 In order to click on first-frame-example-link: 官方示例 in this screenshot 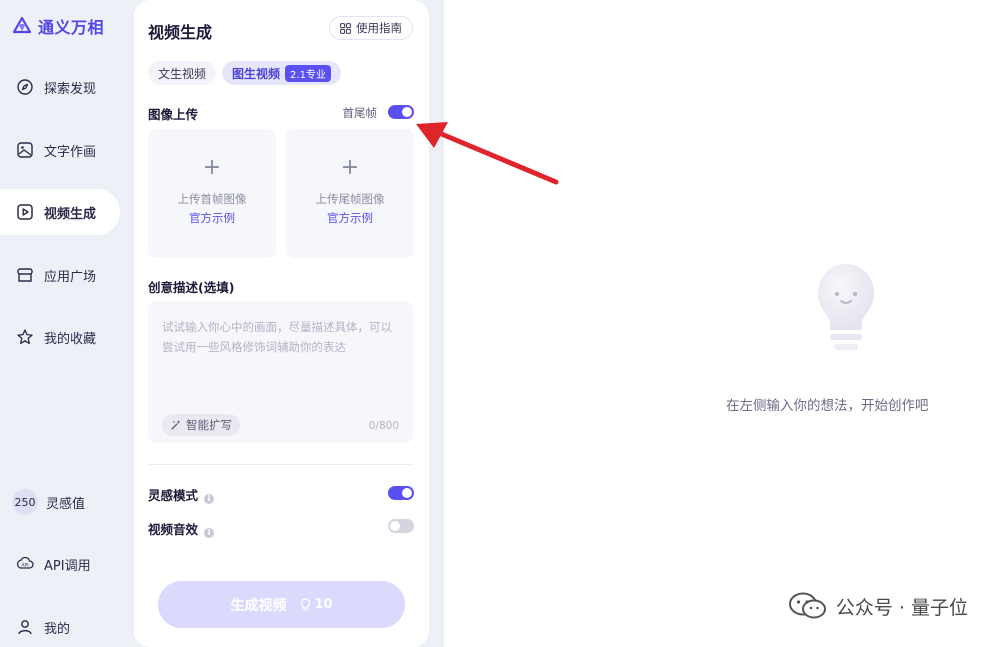, I will do `click(212, 218)`.